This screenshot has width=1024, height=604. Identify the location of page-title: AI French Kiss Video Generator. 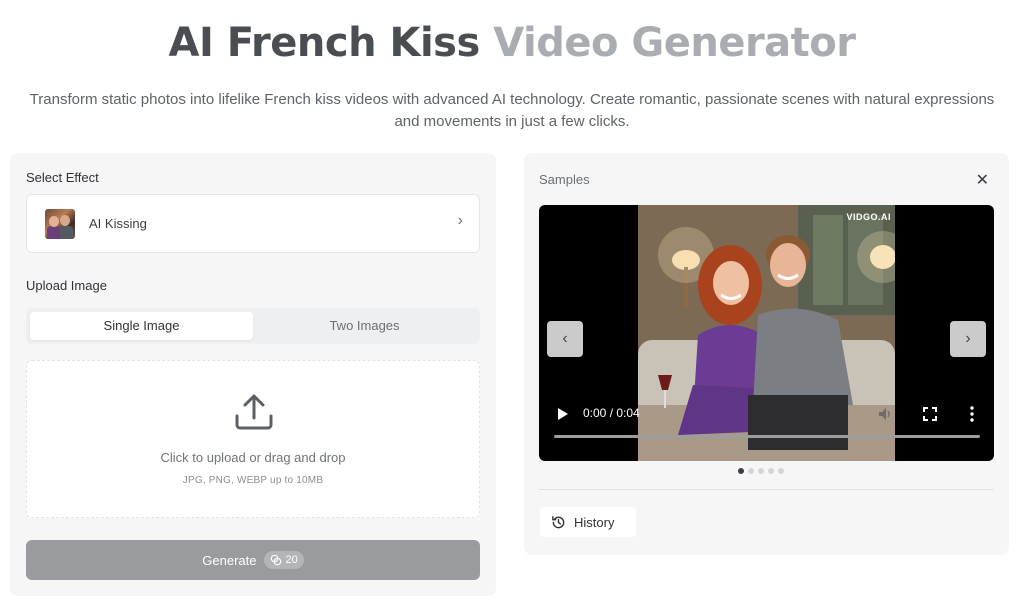
(512, 43).